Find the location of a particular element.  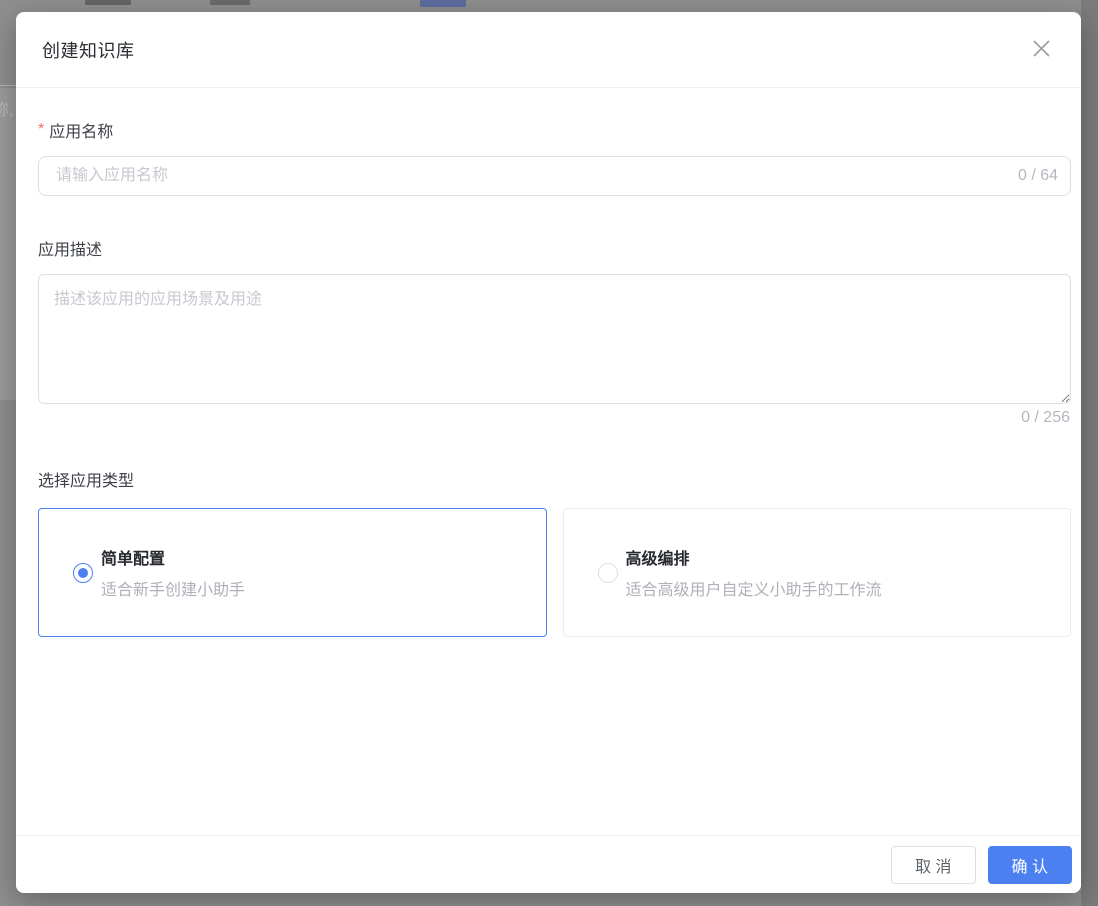

type-section-label: 选择应用类型 is located at coordinates (554, 479).